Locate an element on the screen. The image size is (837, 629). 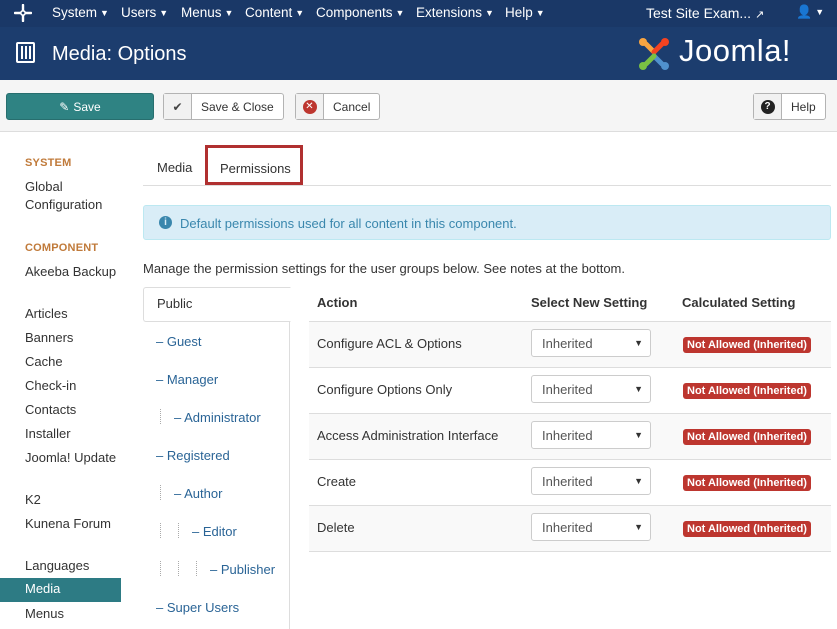
action-name: Access Administration Interface is located at coordinates (408, 435).